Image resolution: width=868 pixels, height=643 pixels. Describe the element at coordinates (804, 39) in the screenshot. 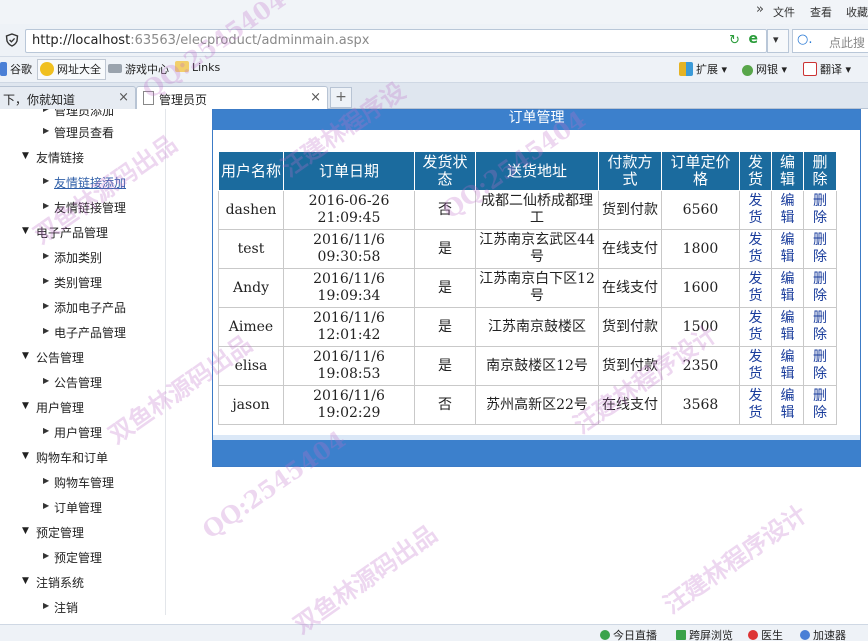

I see `search-engine-icon: ○.` at that location.